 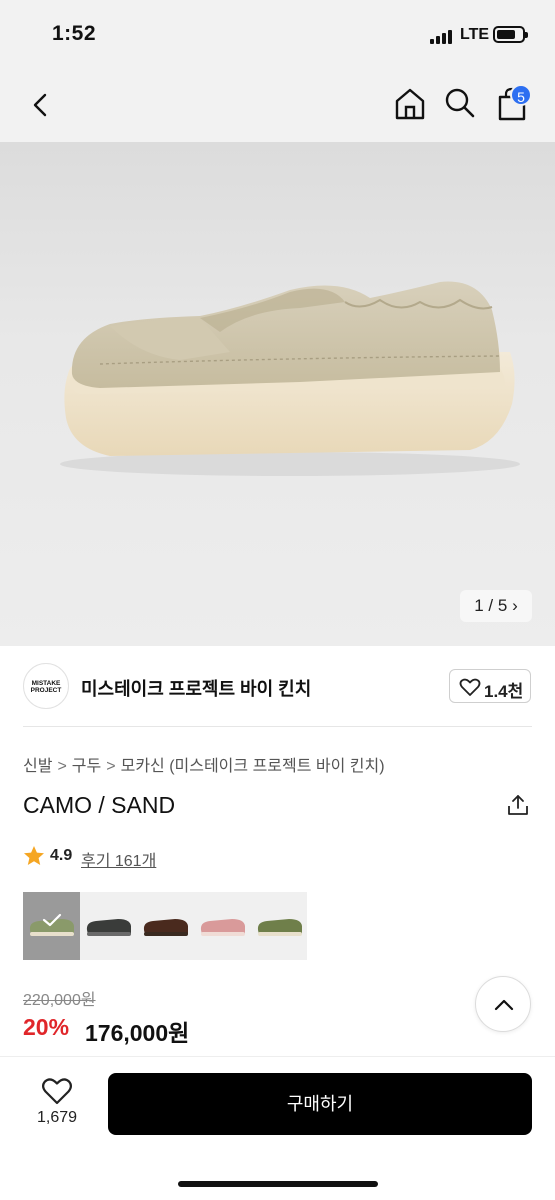 I want to click on battery-icon, so click(x=510, y=34).